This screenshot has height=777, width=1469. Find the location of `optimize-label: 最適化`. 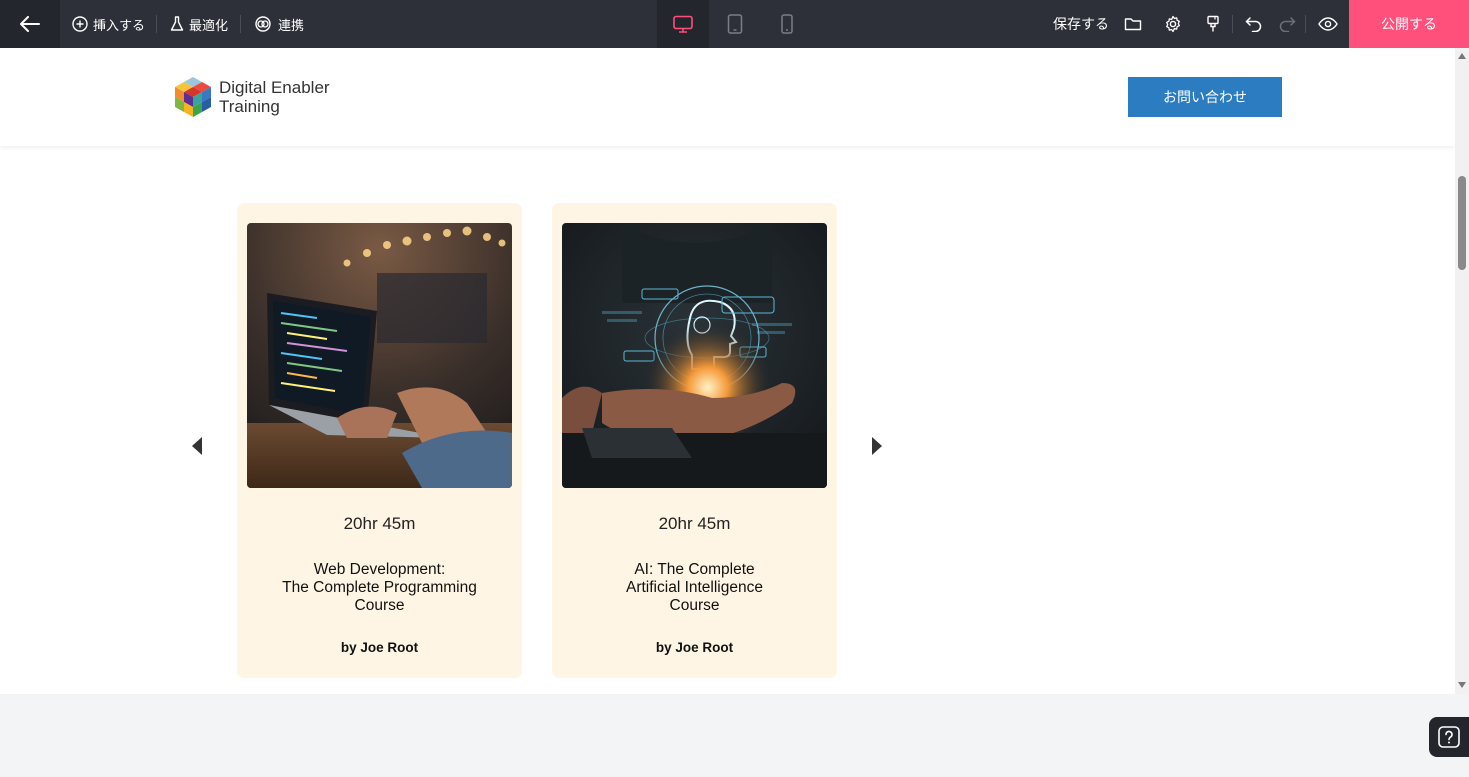

optimize-label: 最適化 is located at coordinates (209, 25).